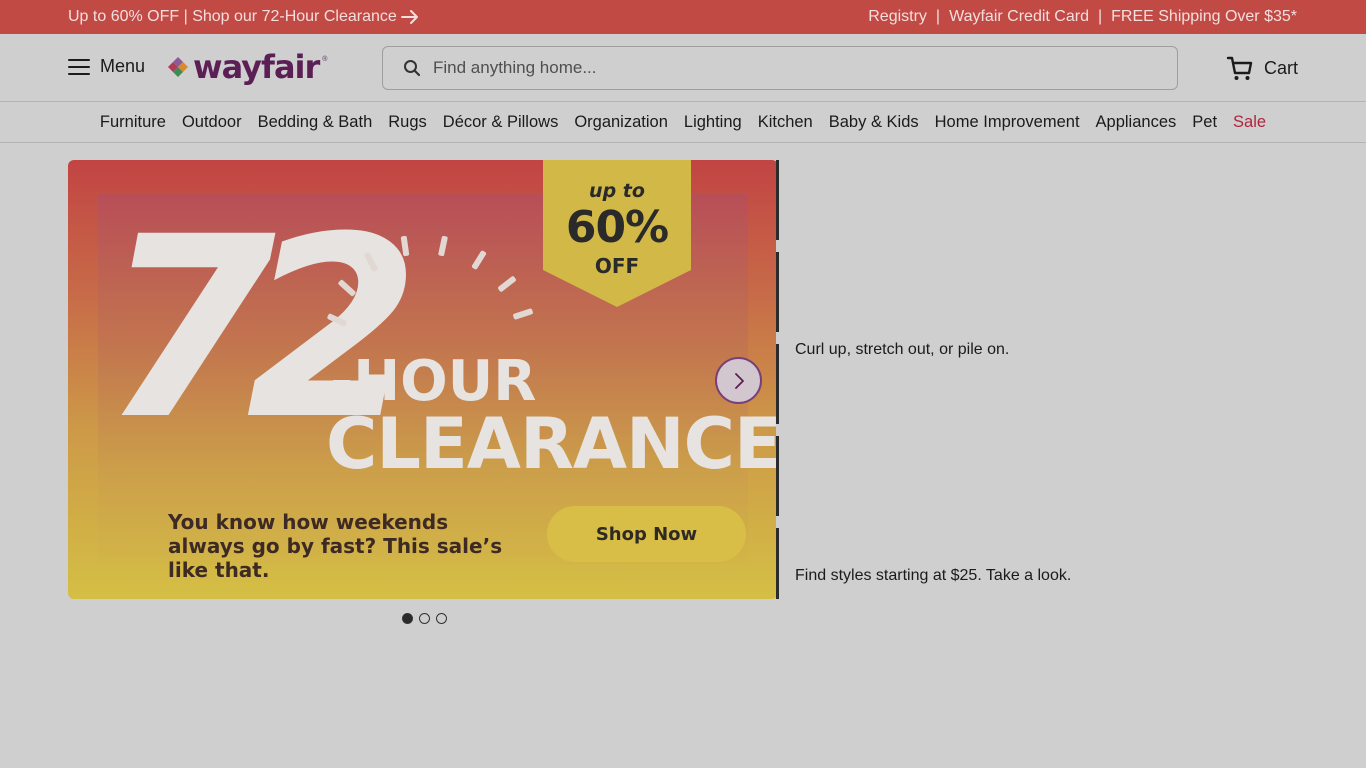 The width and height of the screenshot is (1366, 768). I want to click on menu-button: Menu, so click(106, 66).